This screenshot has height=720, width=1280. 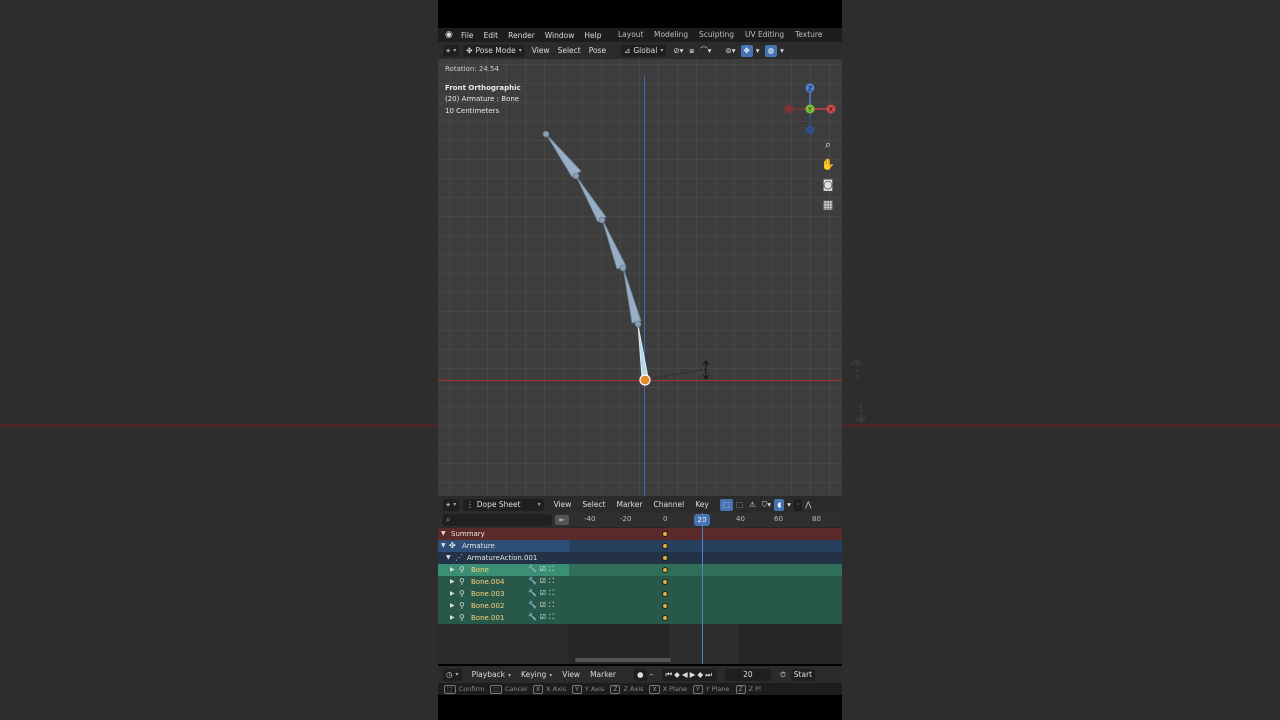 What do you see at coordinates (451, 504) in the screenshot?
I see `editor-type-dopesheet-icon: ⌖ ▾` at bounding box center [451, 504].